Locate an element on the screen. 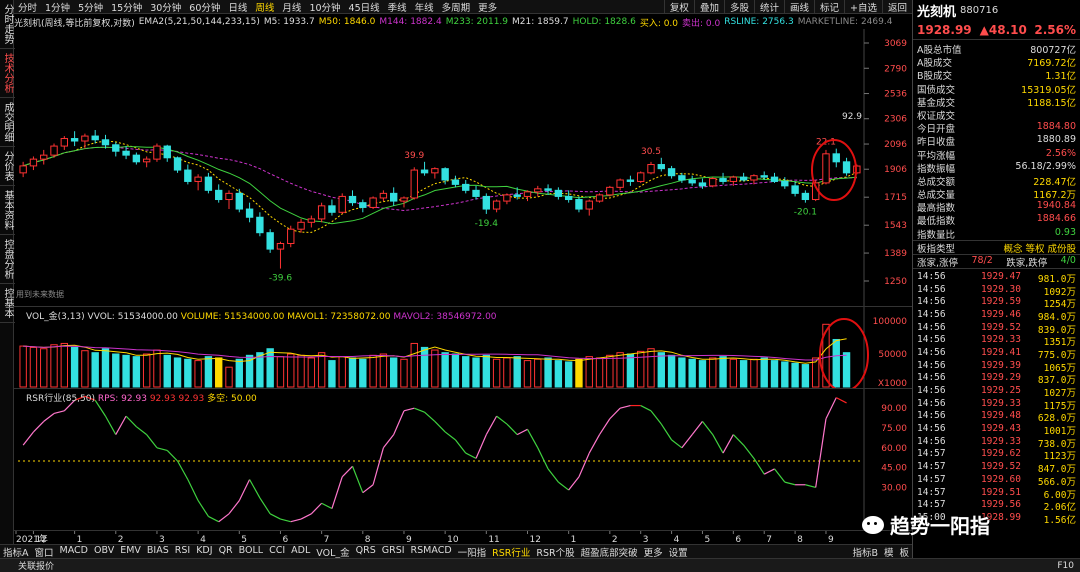 This screenshot has width=1080, height=572. indicator-tab: KDJ is located at coordinates (204, 552).